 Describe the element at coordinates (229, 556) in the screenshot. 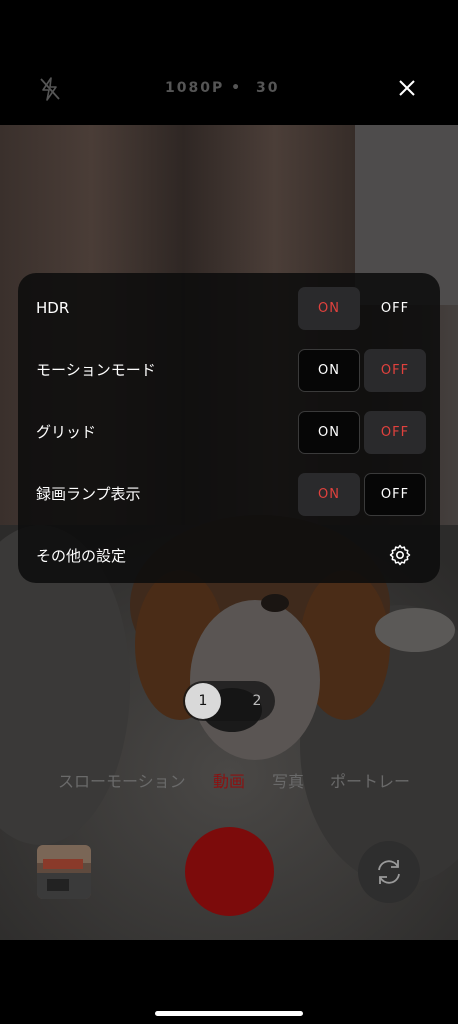

I see `settings-row-more: その他の設定` at that location.